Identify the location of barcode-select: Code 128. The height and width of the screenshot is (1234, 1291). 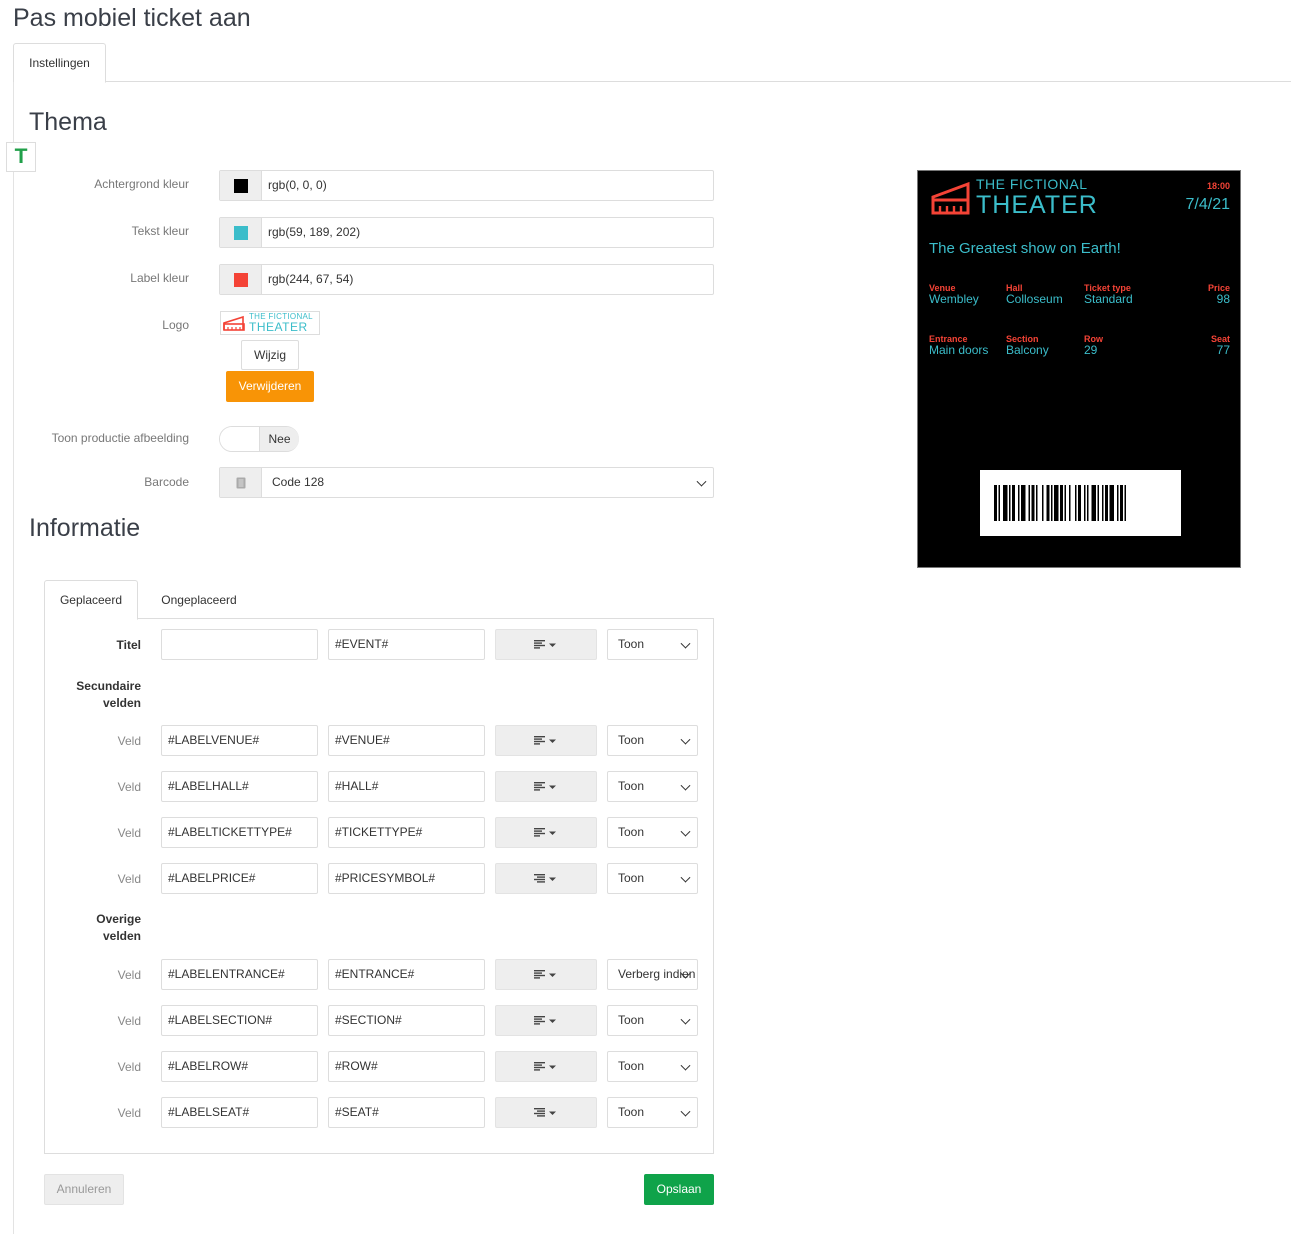
(487, 482).